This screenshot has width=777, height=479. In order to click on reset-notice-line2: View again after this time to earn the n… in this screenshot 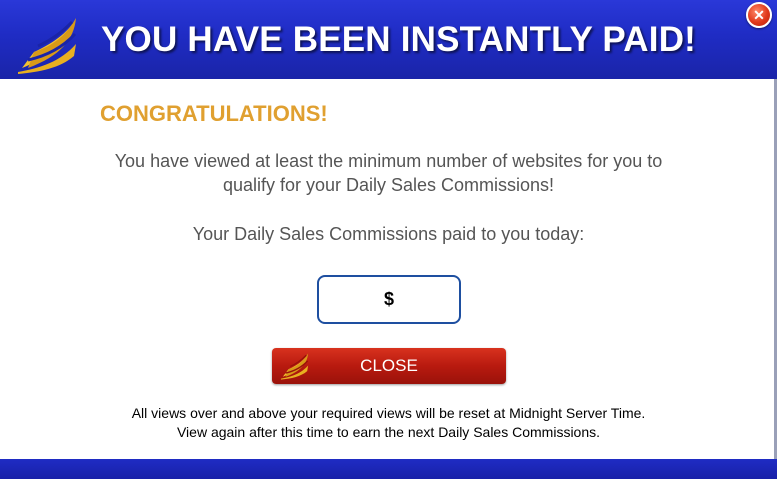, I will do `click(388, 432)`.